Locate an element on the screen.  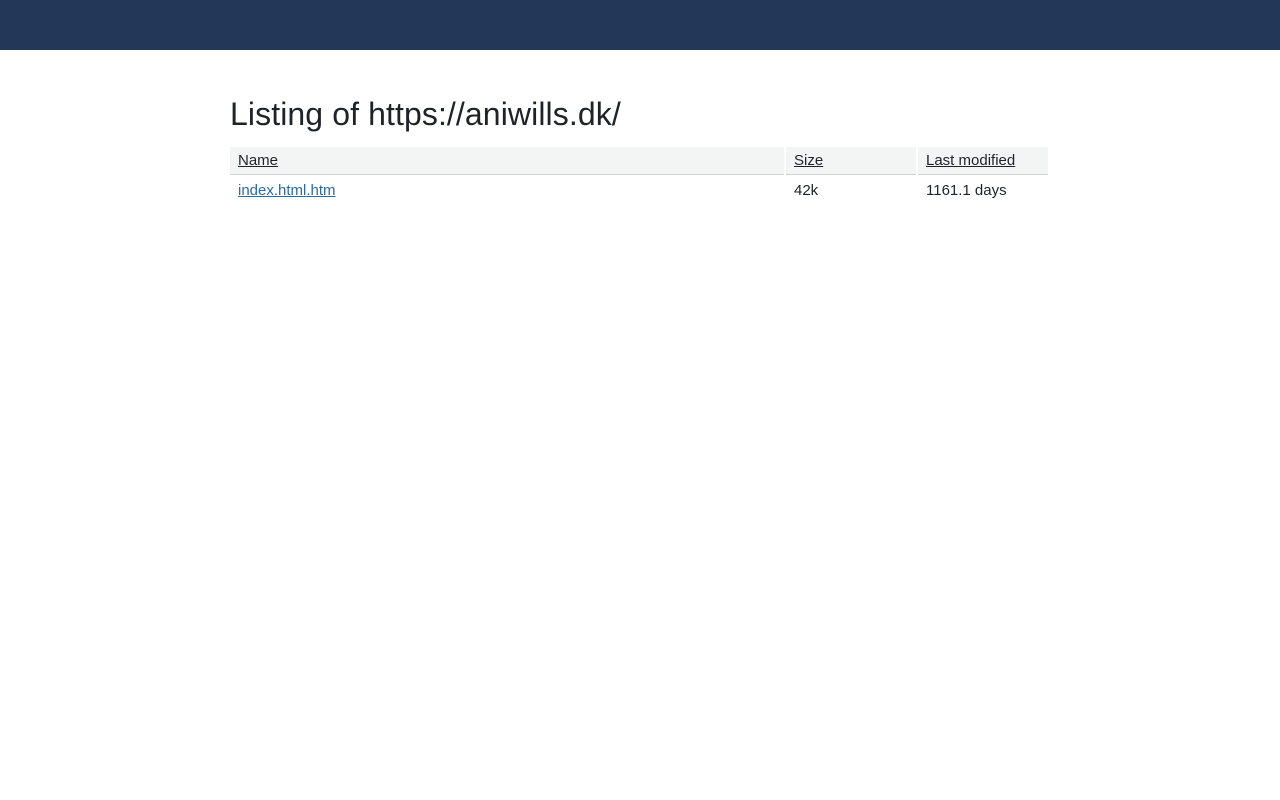
sort-by-size-link: Size is located at coordinates (808, 160).